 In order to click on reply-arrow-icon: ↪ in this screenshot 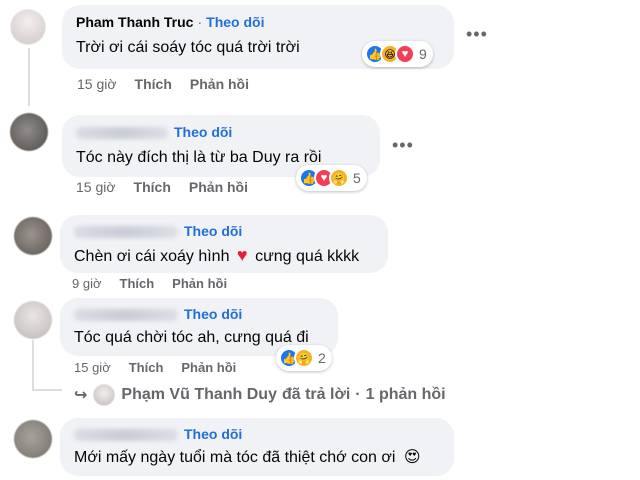, I will do `click(81, 395)`.